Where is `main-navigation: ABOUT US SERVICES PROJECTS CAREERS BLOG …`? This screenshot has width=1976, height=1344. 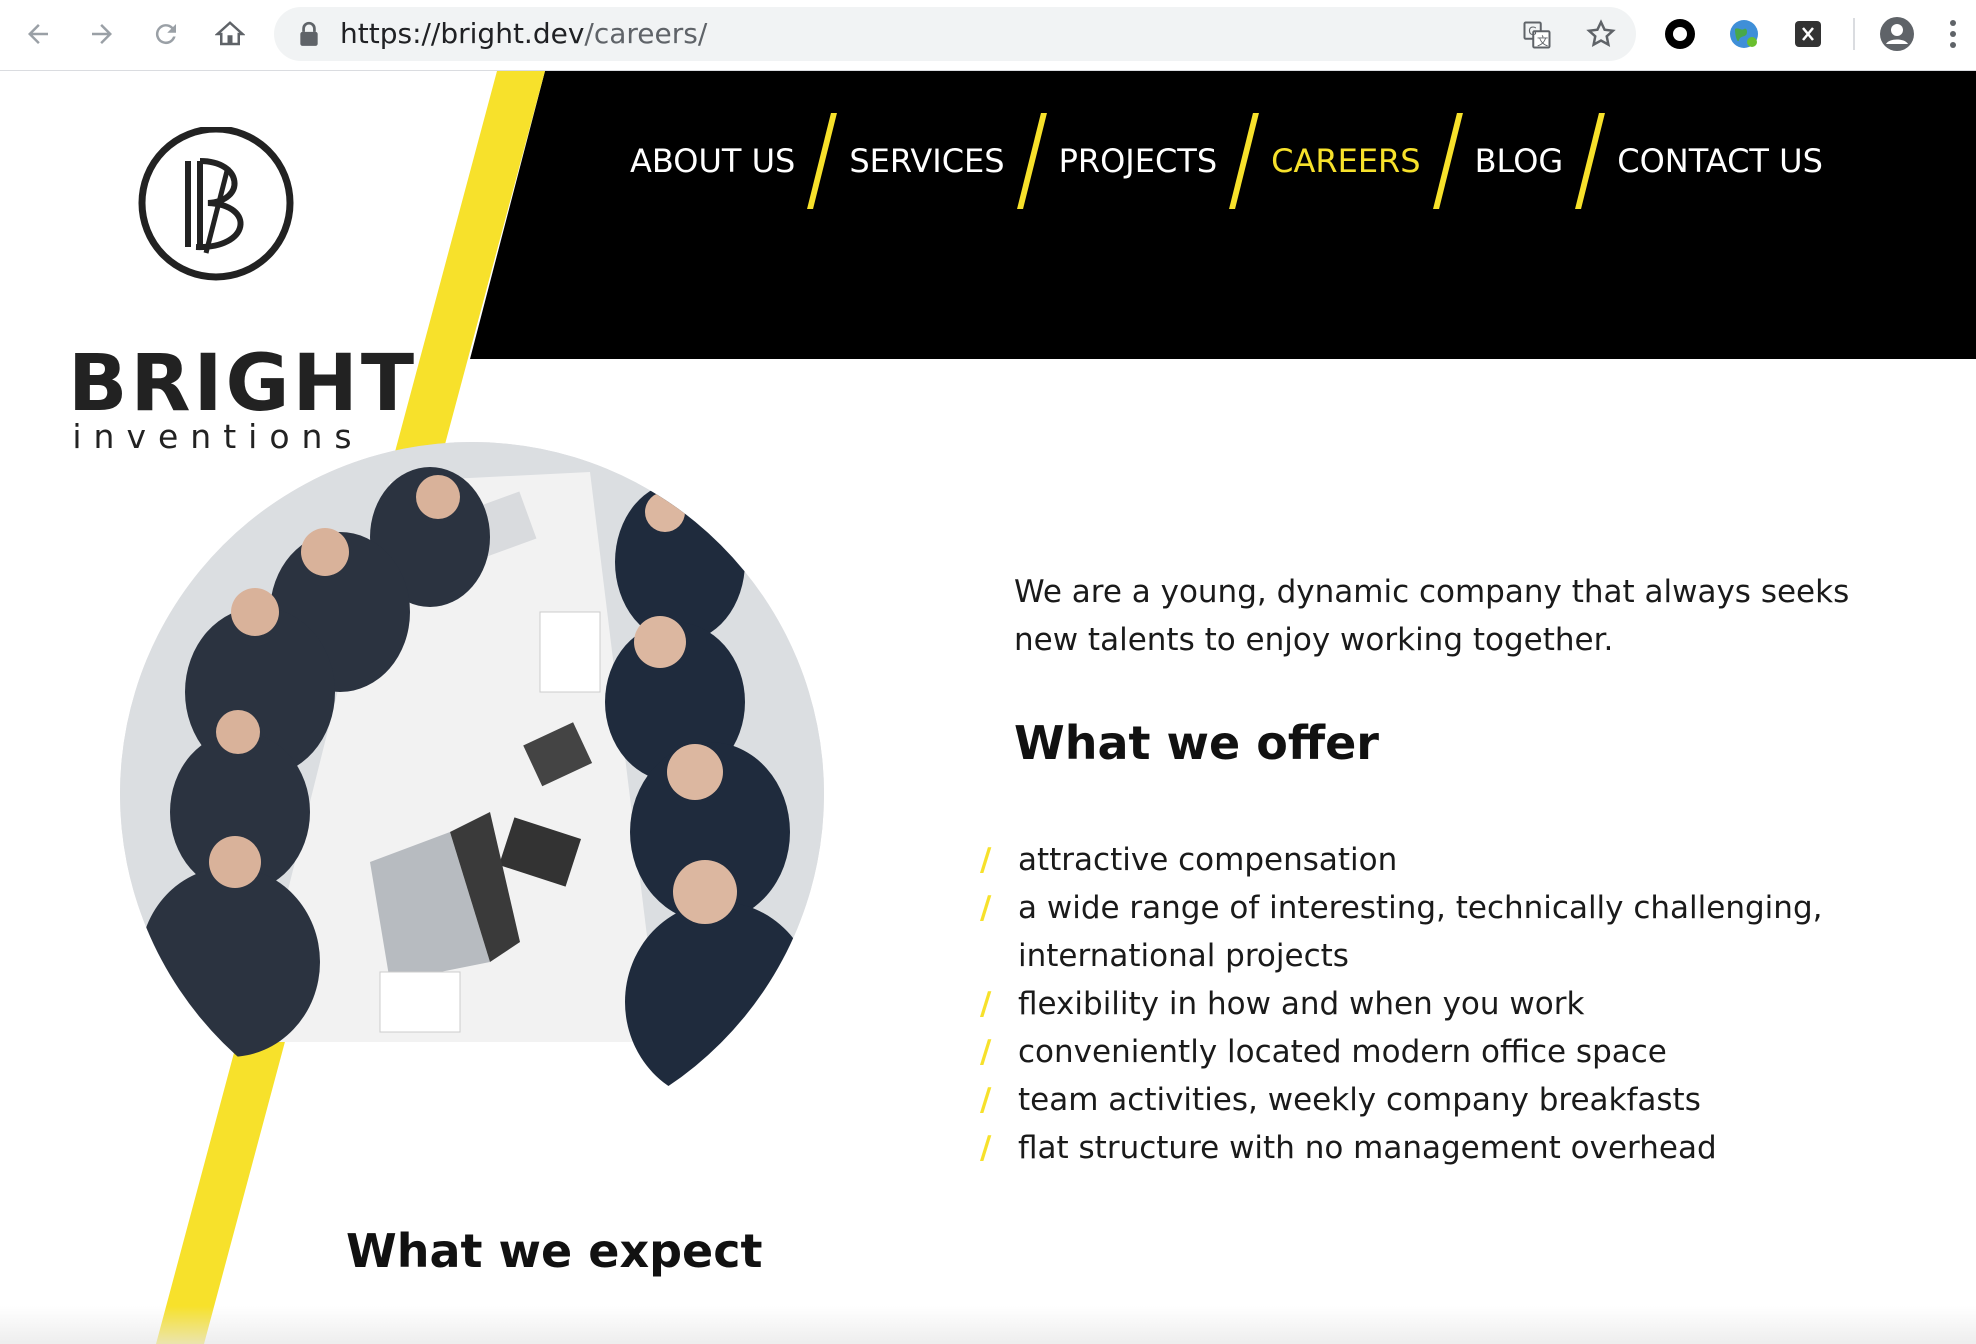 main-navigation: ABOUT US SERVICES PROJECTS CAREERS BLOG … is located at coordinates (1226, 161).